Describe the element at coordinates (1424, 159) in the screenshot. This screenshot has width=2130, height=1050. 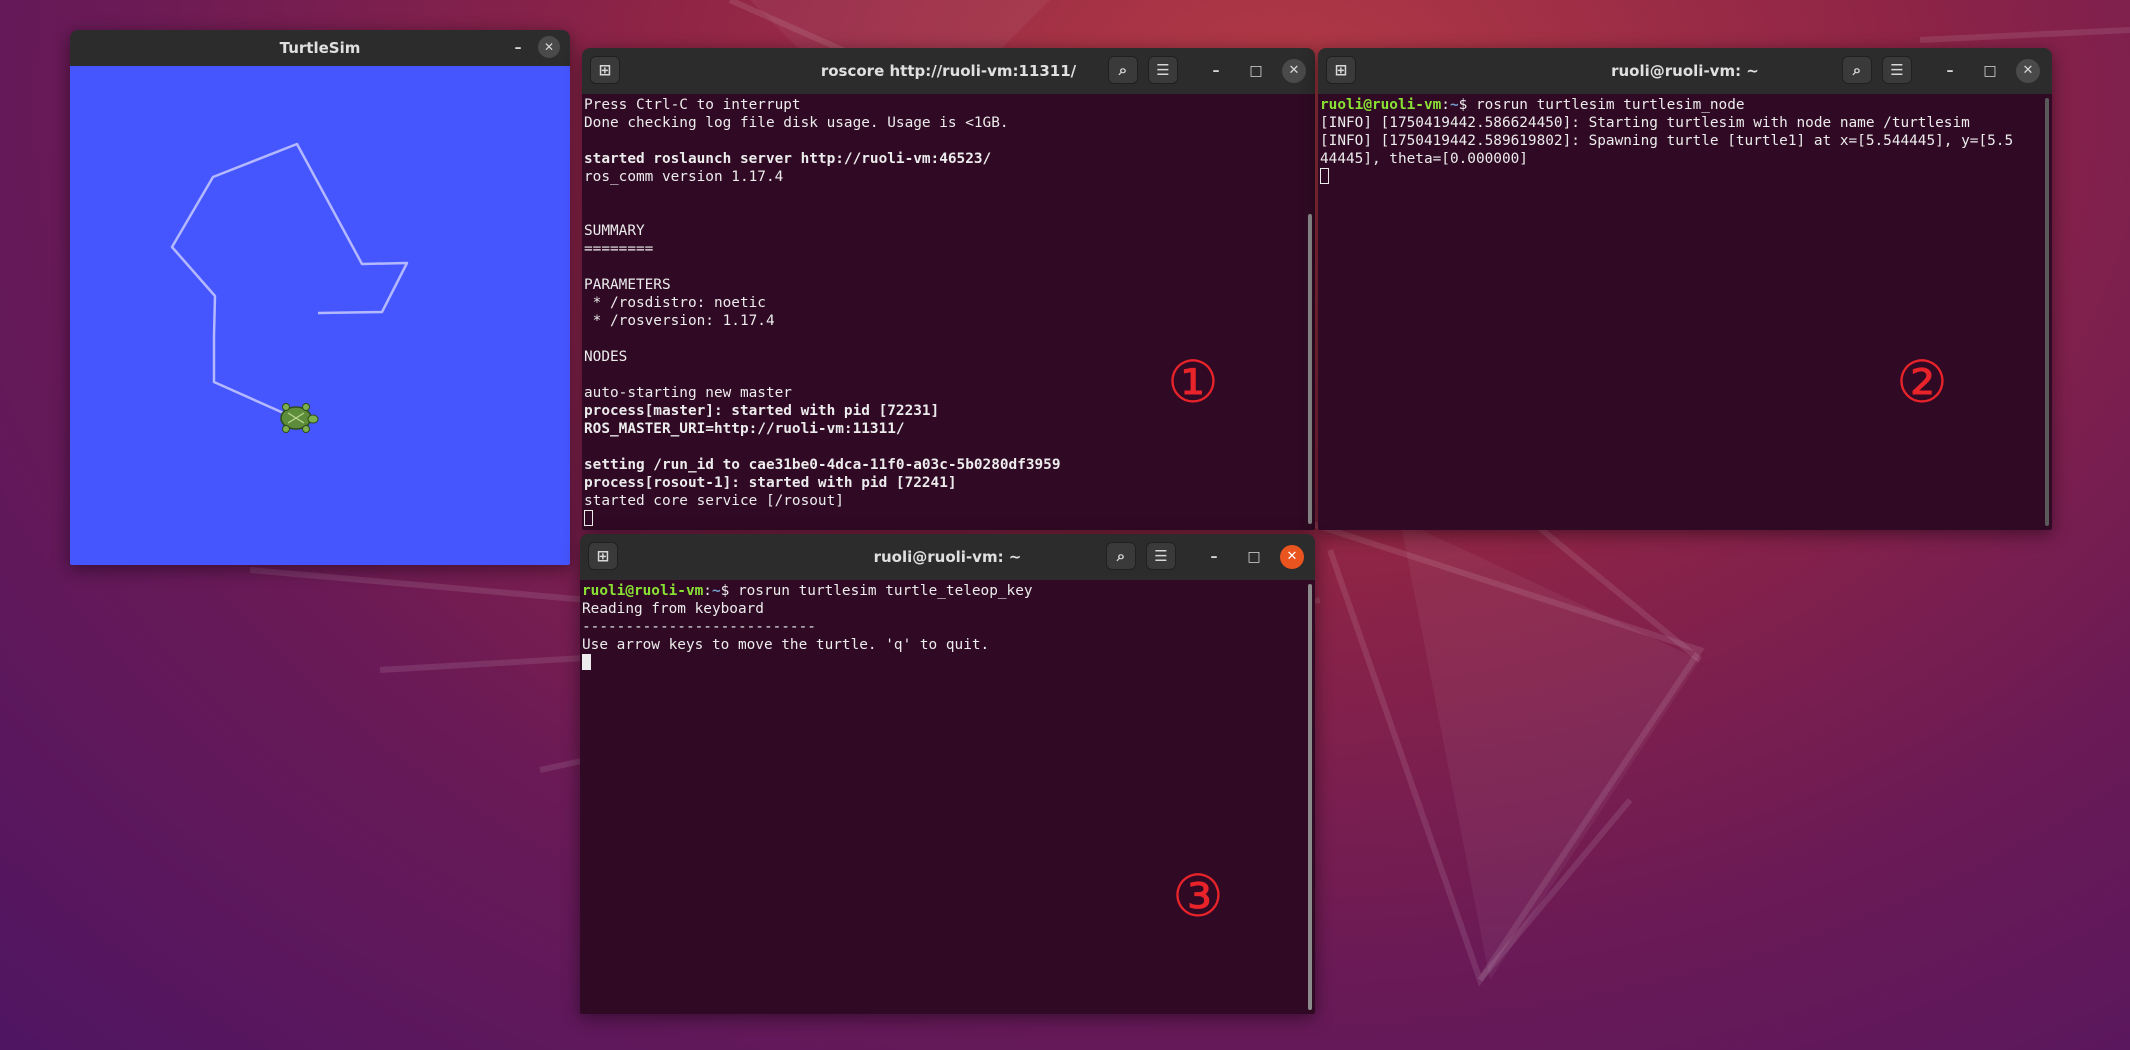
I see `output-line: 44445], theta=[0.000000]` at that location.